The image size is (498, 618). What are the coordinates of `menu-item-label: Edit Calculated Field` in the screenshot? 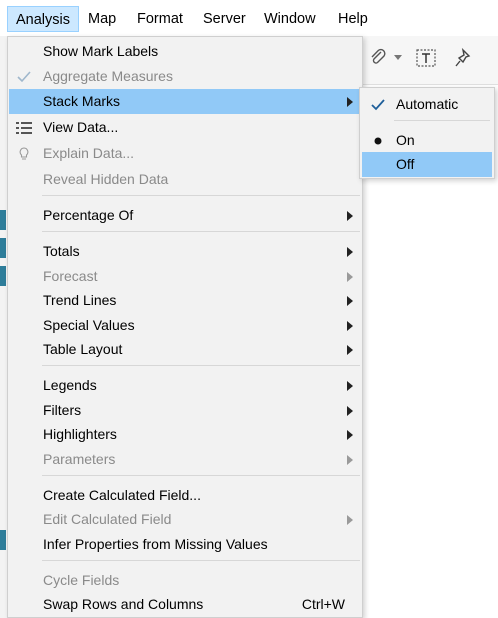 It's located at (107, 519).